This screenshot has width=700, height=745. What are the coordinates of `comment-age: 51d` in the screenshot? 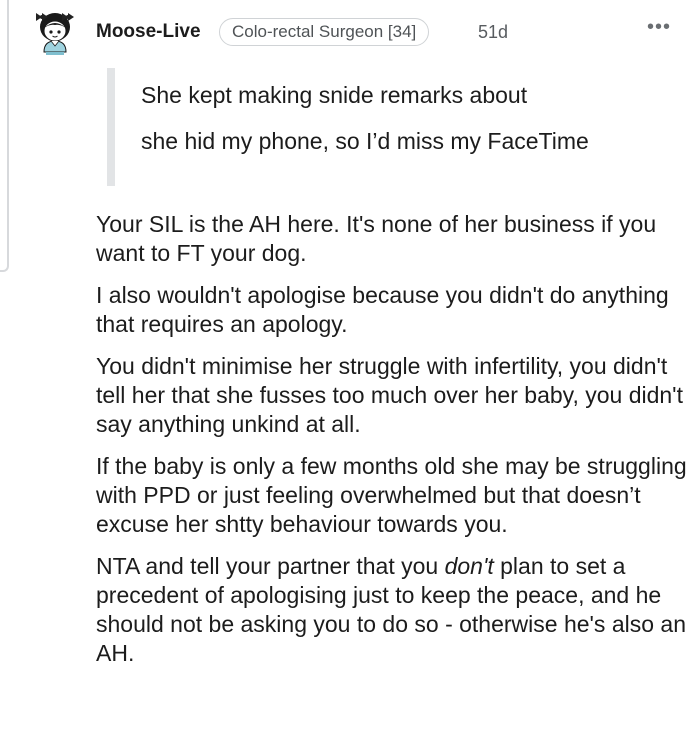 It's located at (493, 32).